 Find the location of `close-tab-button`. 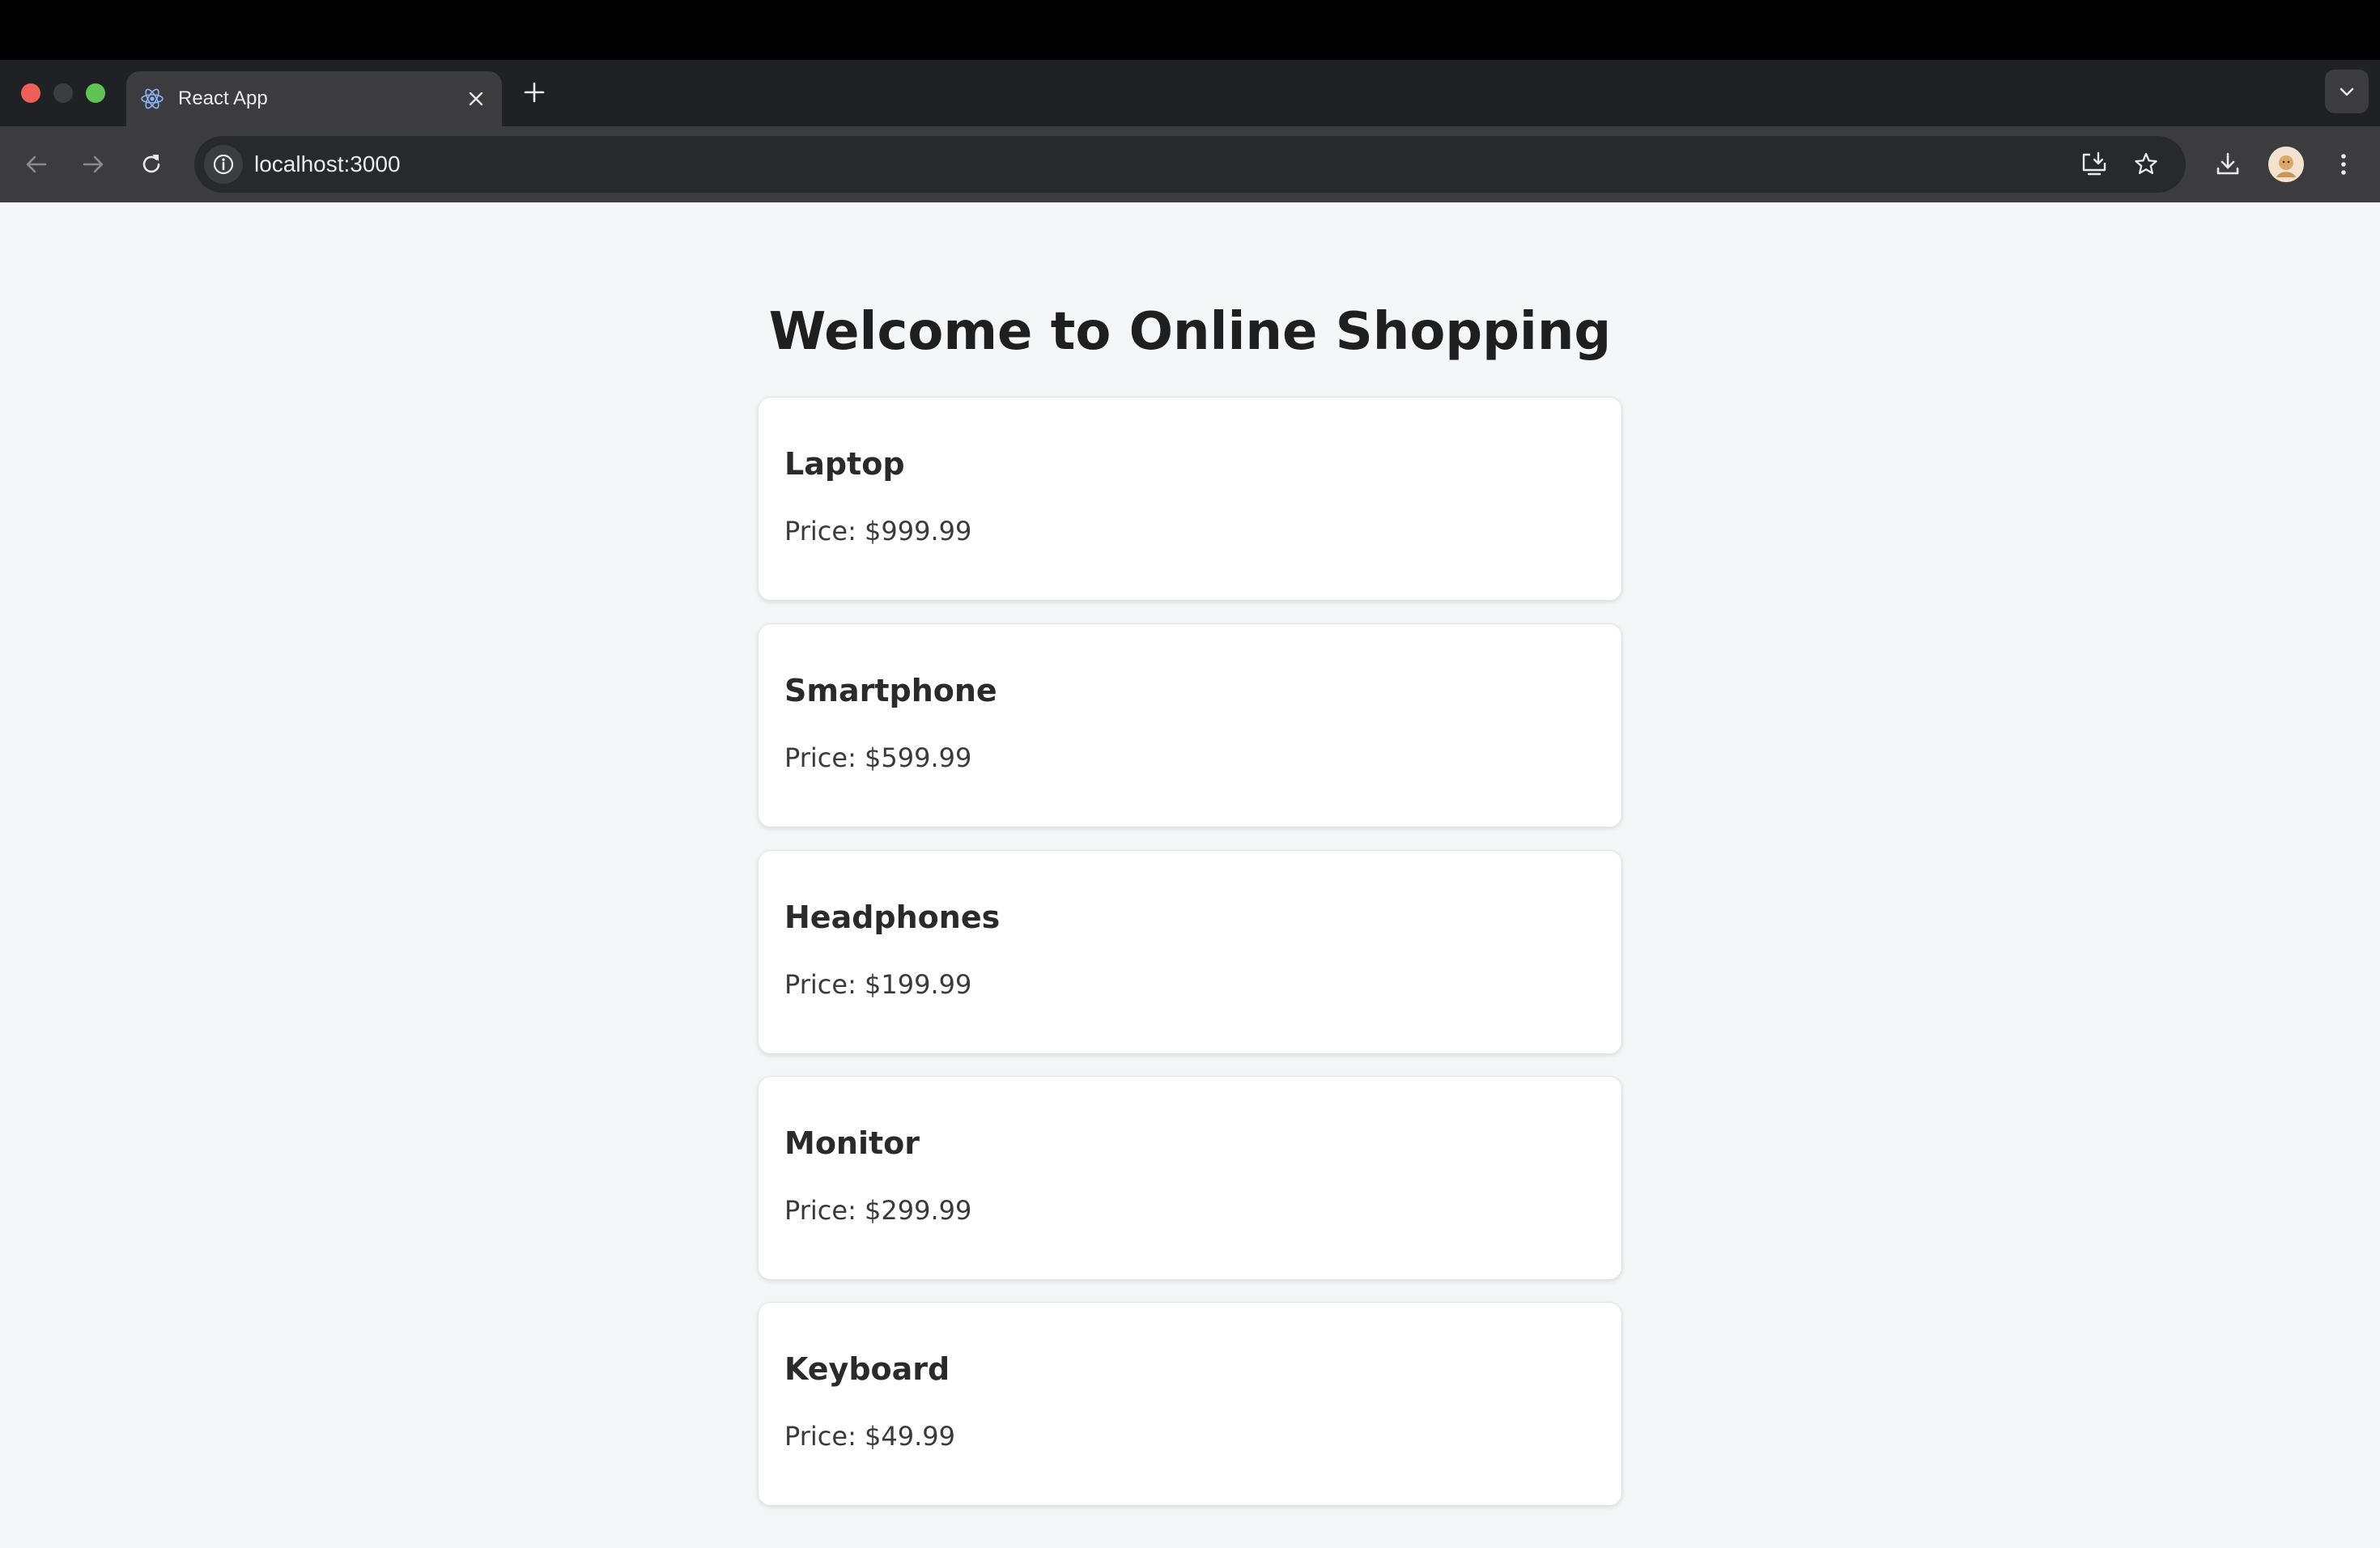

close-tab-button is located at coordinates (476, 99).